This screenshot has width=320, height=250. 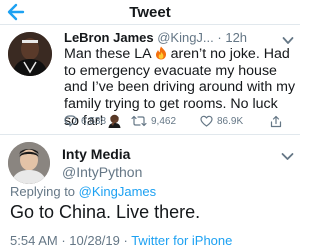 What do you see at coordinates (102, 172) in the screenshot?
I see `reply-author-handle: @IntyPython` at bounding box center [102, 172].